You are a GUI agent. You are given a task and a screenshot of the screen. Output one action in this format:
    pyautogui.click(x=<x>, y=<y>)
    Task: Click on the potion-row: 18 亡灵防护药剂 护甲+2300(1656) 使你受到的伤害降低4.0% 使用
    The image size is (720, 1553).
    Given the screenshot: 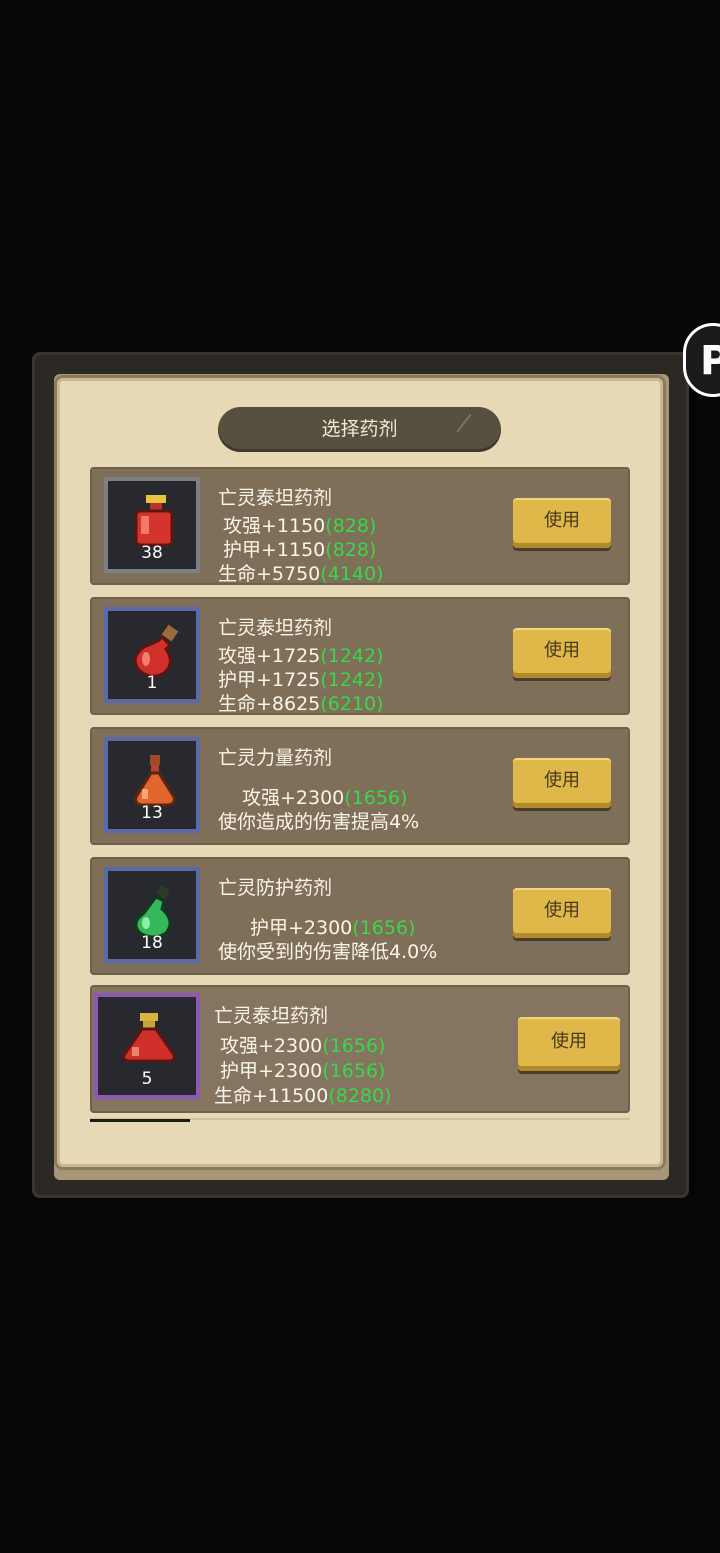 What is the action you would take?
    pyautogui.click(x=360, y=916)
    